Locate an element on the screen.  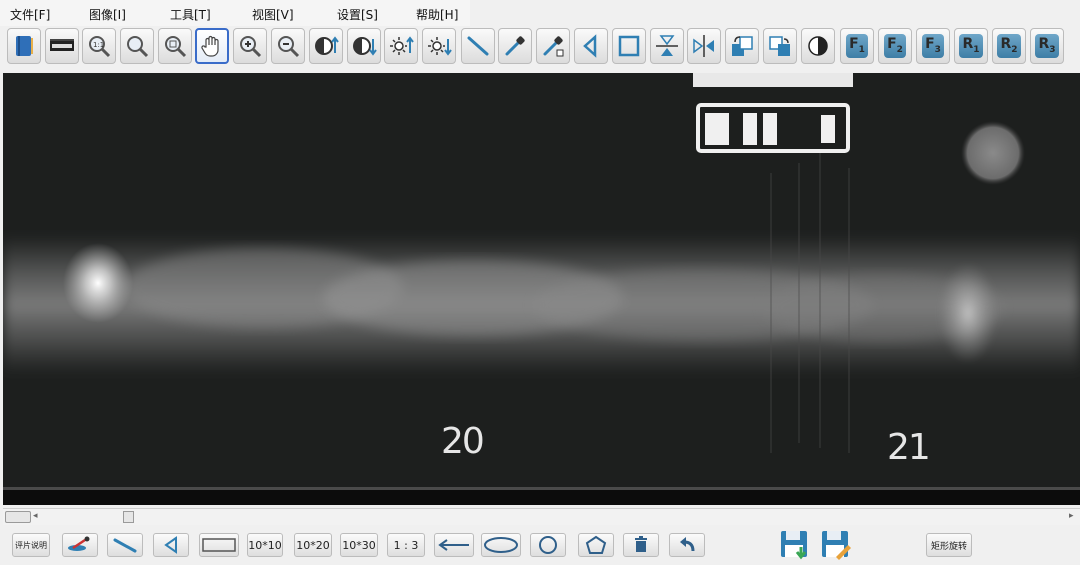
eyedropper-edit-button is located at coordinates (553, 46).